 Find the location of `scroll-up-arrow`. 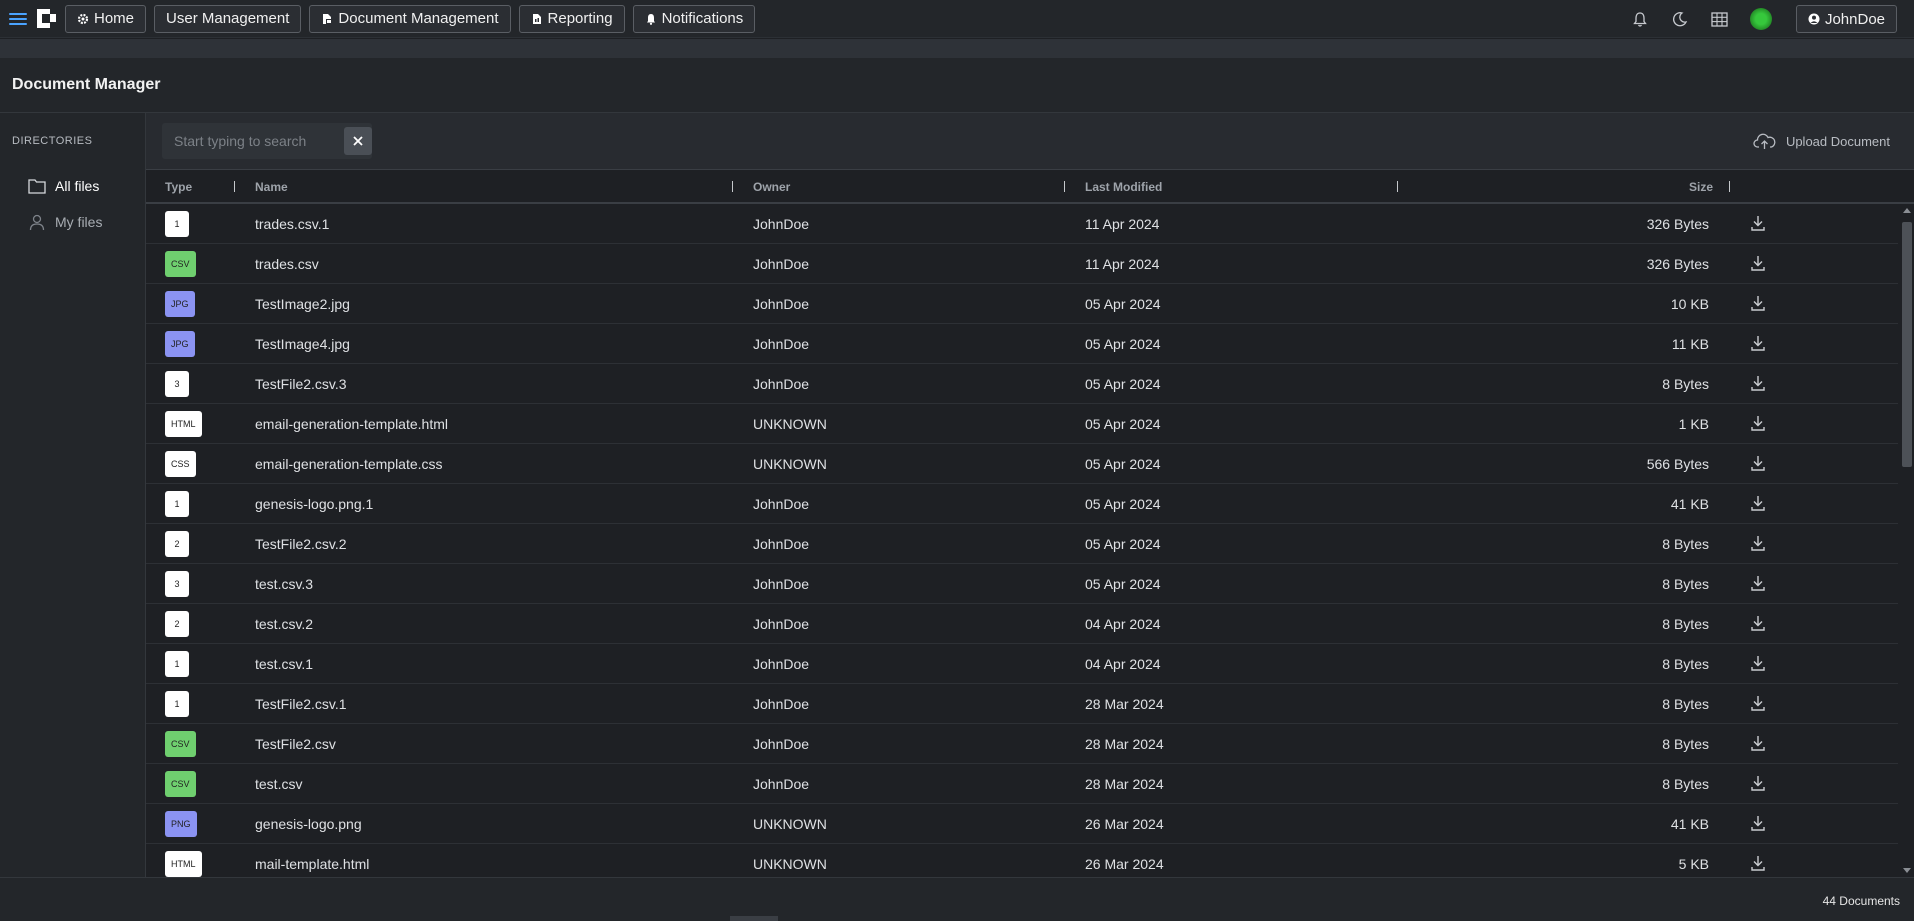

scroll-up-arrow is located at coordinates (1907, 210).